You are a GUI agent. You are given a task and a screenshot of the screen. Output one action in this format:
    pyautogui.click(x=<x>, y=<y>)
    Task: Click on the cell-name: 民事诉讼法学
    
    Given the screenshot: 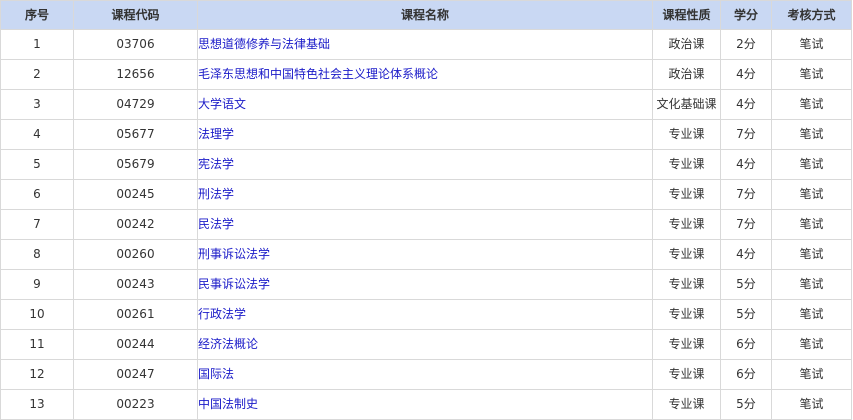 What is the action you would take?
    pyautogui.click(x=425, y=284)
    